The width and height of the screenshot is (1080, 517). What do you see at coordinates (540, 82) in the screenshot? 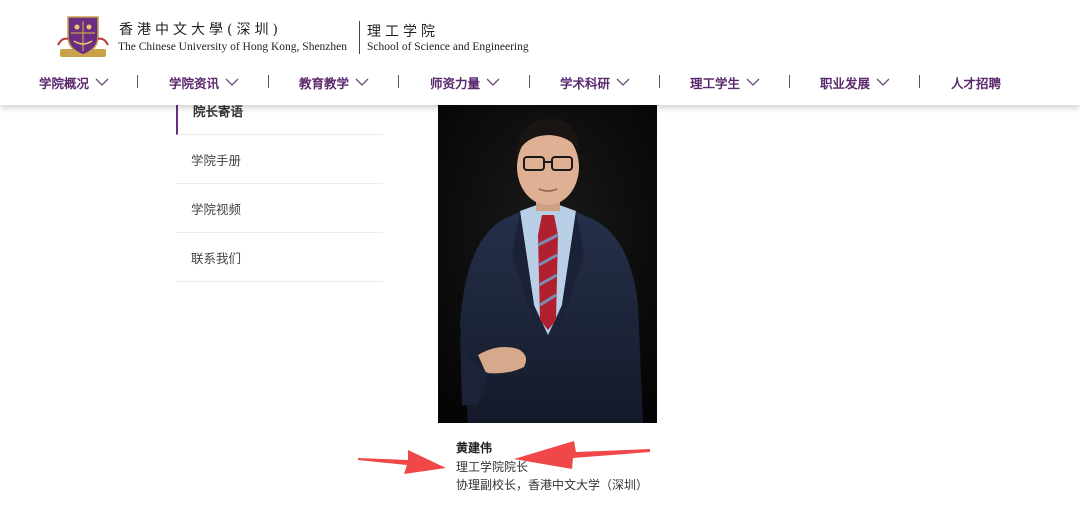
I see `main-nav: 学院概况 学院资讯 教育教学 师资力量 学术科研 理工学生 职业发展 人才招聘` at bounding box center [540, 82].